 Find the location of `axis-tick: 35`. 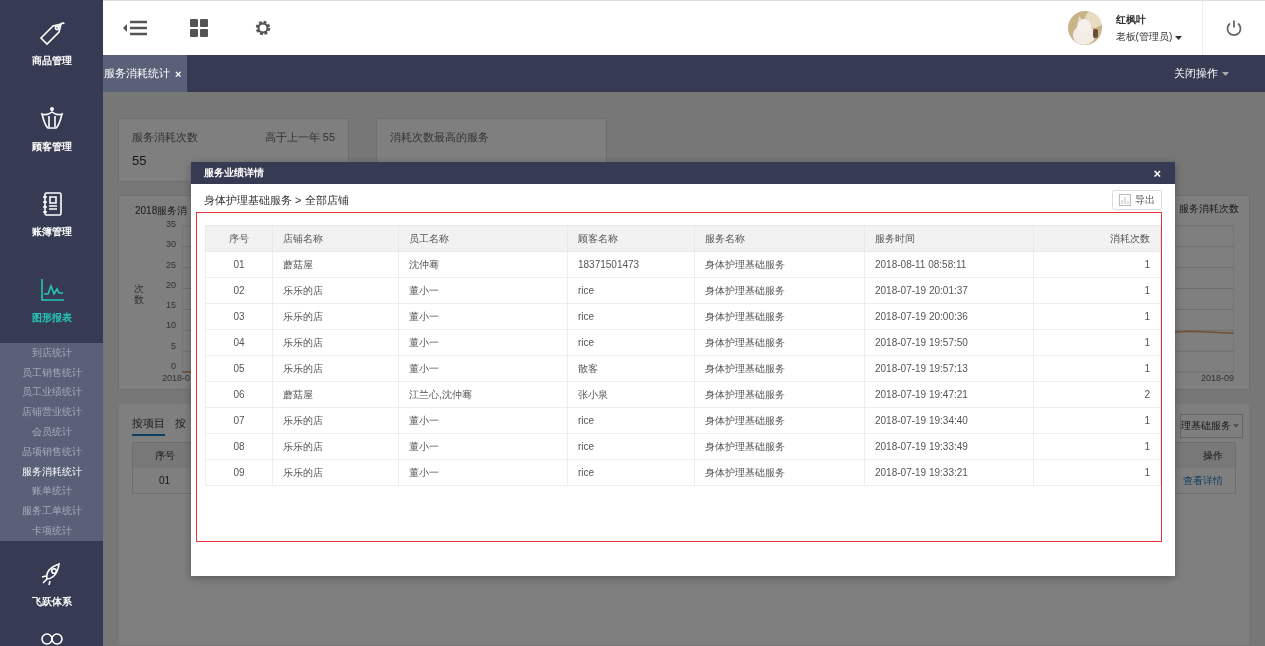

axis-tick: 35 is located at coordinates (171, 224).